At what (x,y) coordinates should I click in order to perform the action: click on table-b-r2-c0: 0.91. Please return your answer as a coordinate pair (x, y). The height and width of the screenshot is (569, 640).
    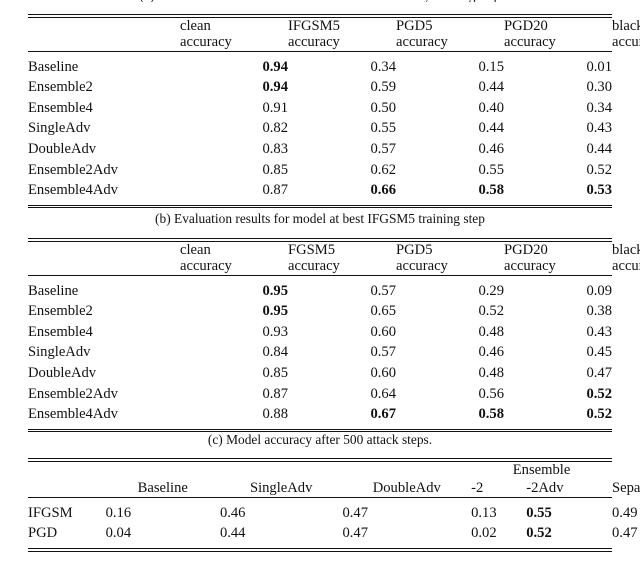
    Looking at the image, I should click on (275, 107).